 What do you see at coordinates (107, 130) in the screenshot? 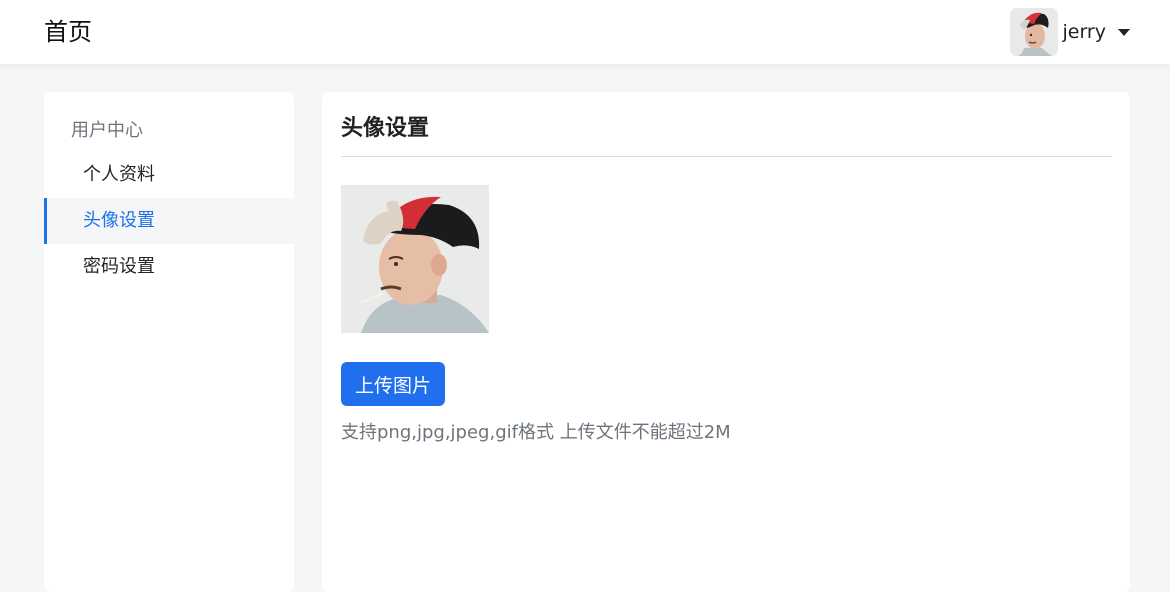
I see `sidebar-heading: 用户中心` at bounding box center [107, 130].